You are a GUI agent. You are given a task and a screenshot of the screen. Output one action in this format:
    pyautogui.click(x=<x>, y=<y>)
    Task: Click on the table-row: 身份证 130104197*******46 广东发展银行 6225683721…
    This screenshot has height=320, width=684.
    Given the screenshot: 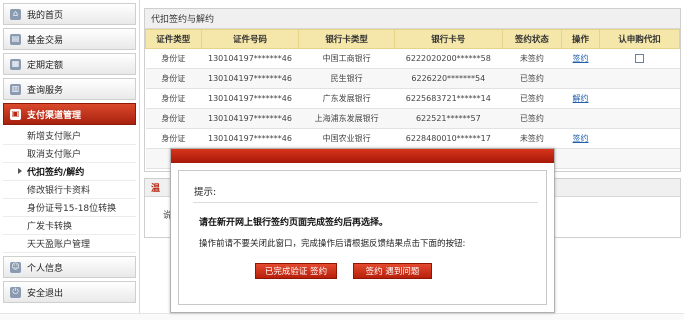 What is the action you would take?
    pyautogui.click(x=412, y=98)
    